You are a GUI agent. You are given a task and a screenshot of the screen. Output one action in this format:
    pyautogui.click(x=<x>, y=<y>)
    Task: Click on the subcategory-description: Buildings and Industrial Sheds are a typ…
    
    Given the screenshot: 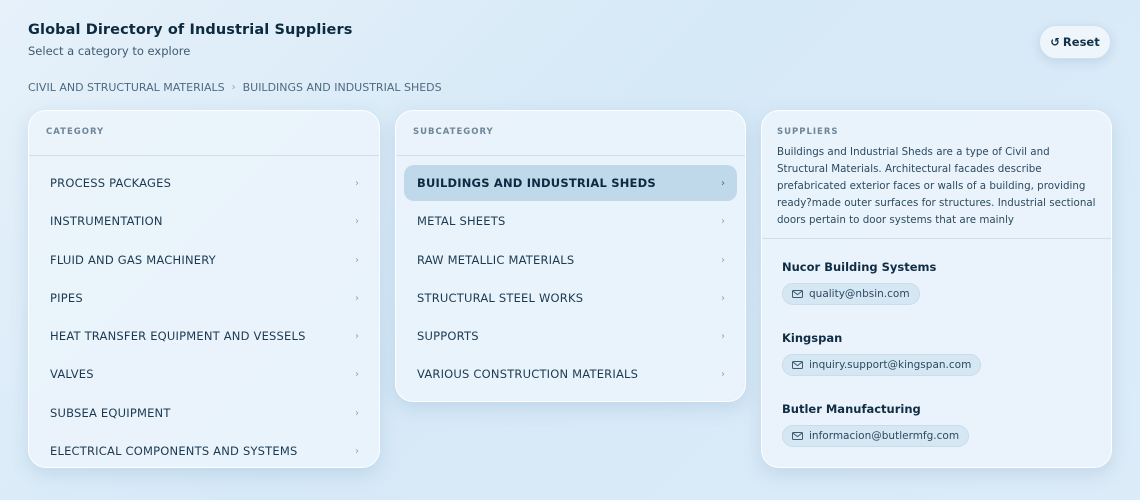 What is the action you would take?
    pyautogui.click(x=936, y=186)
    